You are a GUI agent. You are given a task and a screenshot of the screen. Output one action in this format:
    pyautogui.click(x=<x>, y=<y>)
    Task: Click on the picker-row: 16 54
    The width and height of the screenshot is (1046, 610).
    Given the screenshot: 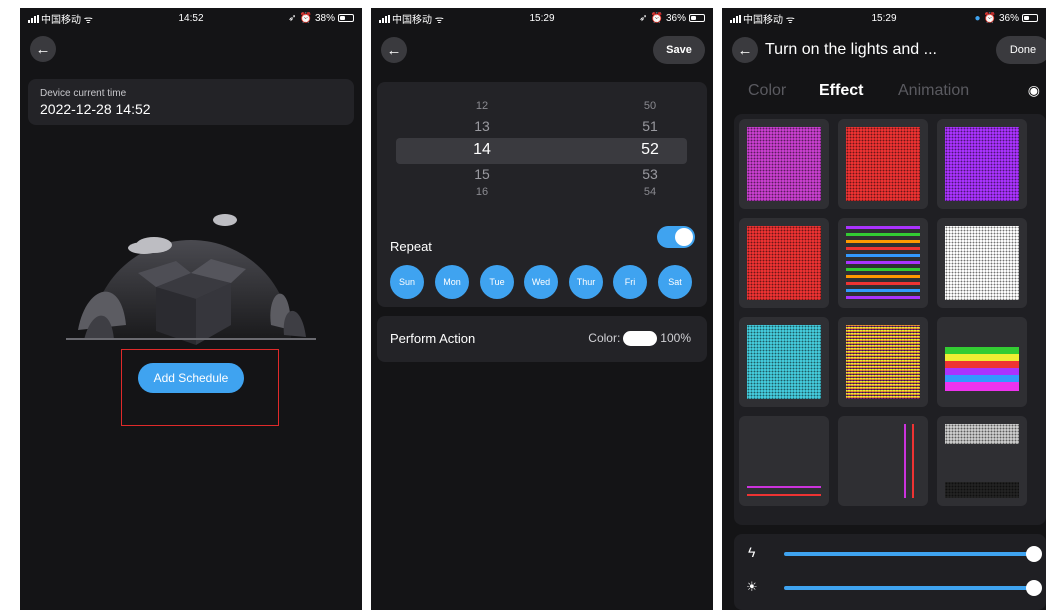 What is the action you would take?
    pyautogui.click(x=542, y=192)
    